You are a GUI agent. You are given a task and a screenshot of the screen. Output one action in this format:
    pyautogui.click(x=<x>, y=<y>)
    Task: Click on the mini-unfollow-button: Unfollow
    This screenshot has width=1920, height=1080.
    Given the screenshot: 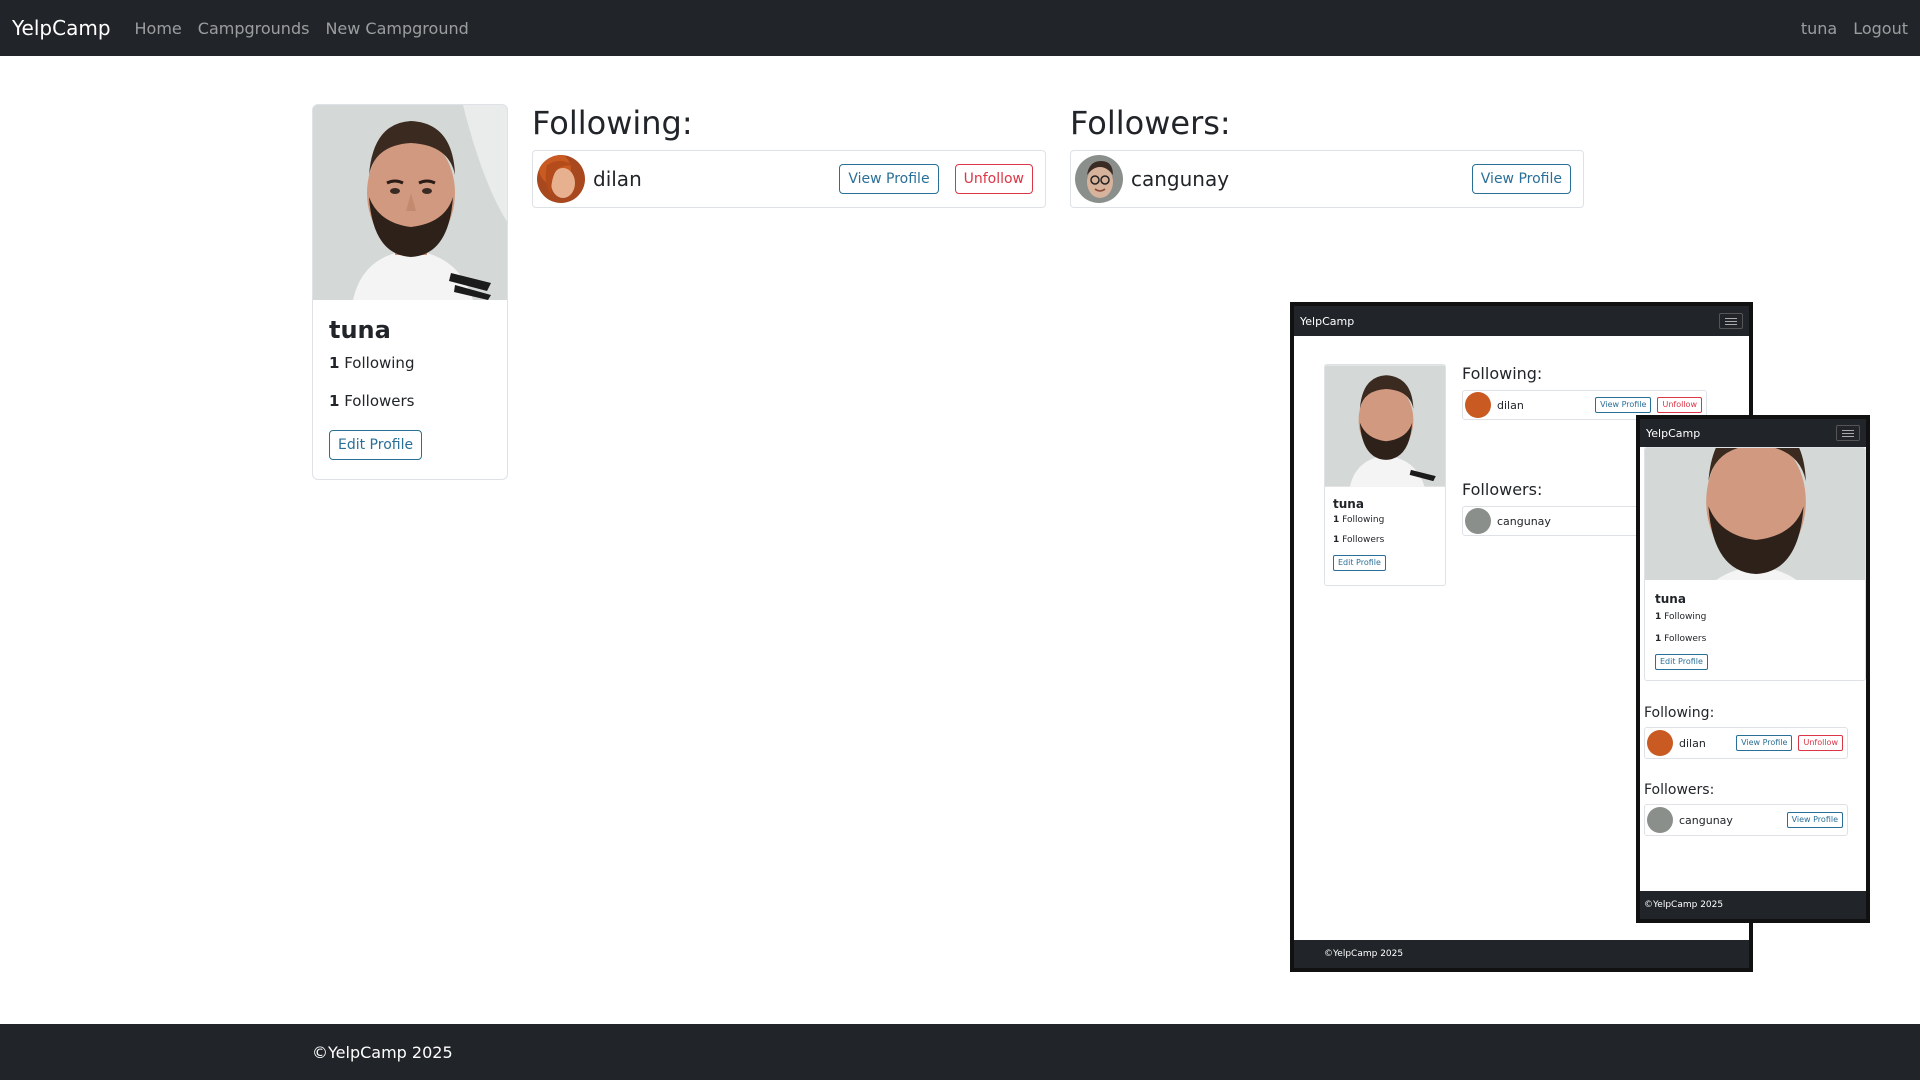 What is the action you would take?
    pyautogui.click(x=1679, y=405)
    